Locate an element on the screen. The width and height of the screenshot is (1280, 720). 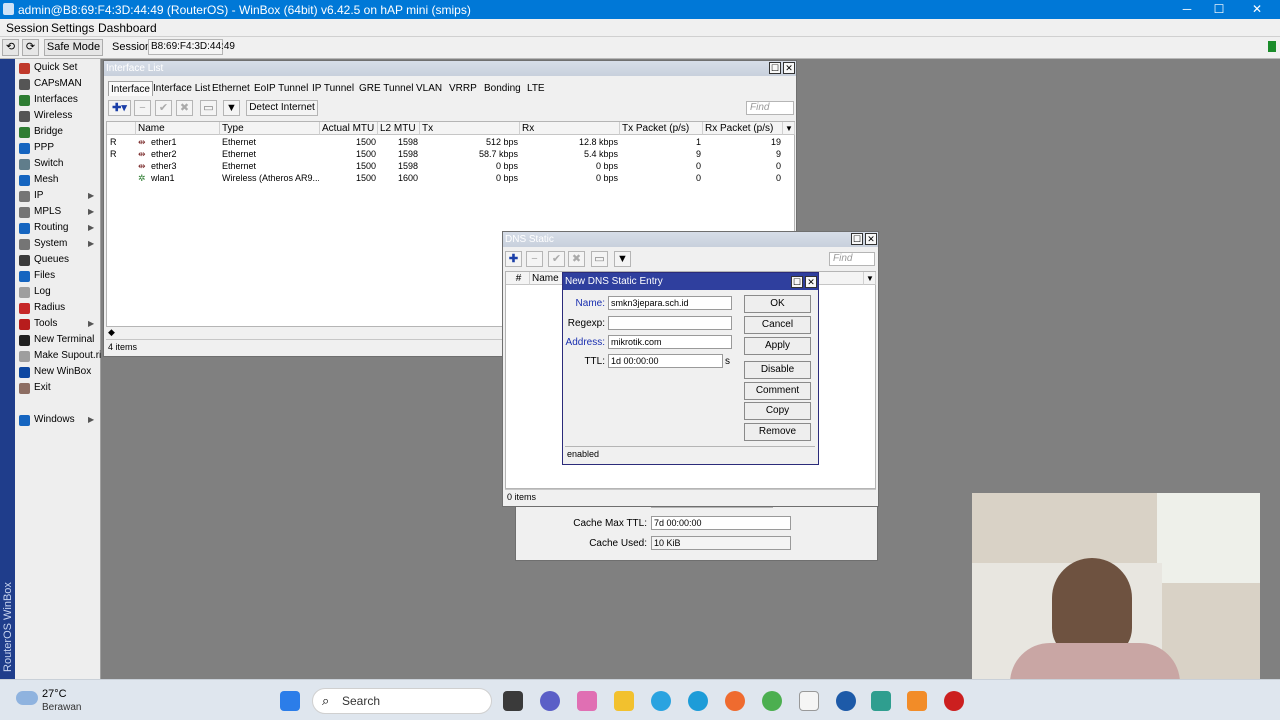
ok-button: OK is located at coordinates (777, 304).